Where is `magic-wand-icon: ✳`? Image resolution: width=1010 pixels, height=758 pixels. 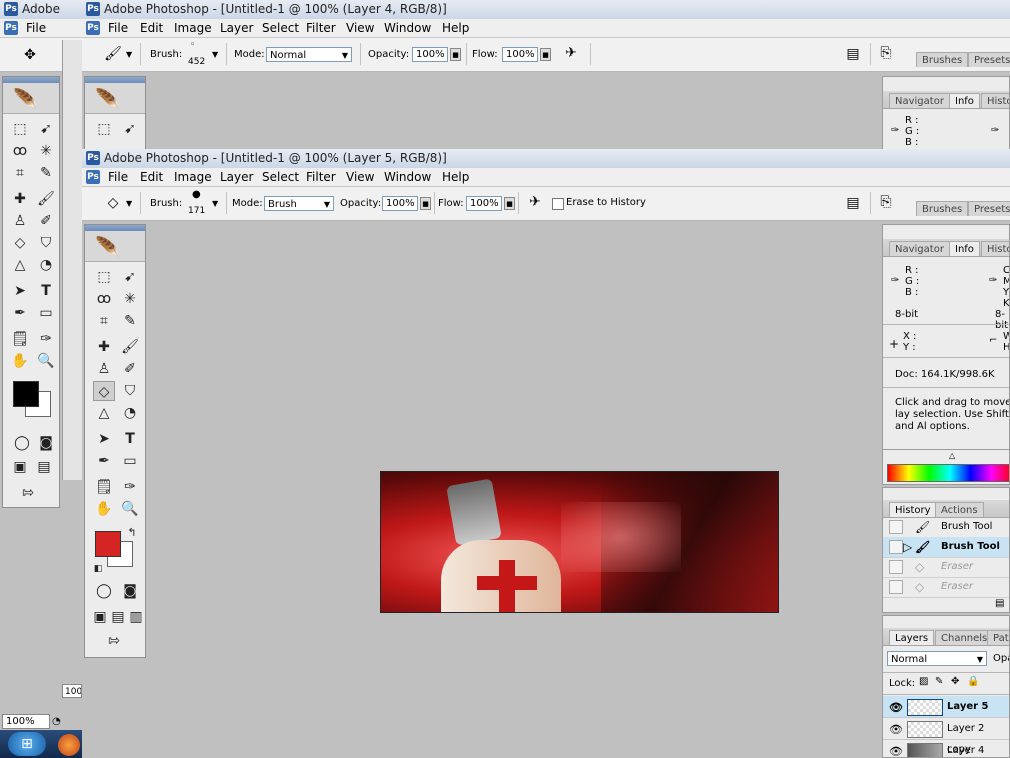 magic-wand-icon: ✳ is located at coordinates (46, 151).